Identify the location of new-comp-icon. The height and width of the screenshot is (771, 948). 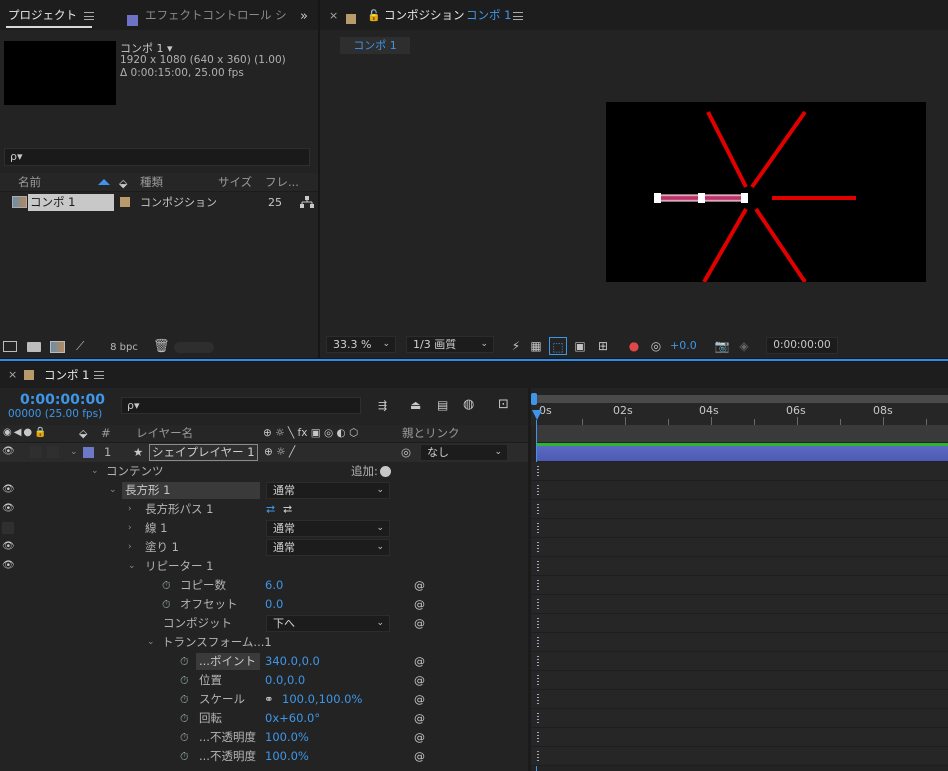
(57, 347).